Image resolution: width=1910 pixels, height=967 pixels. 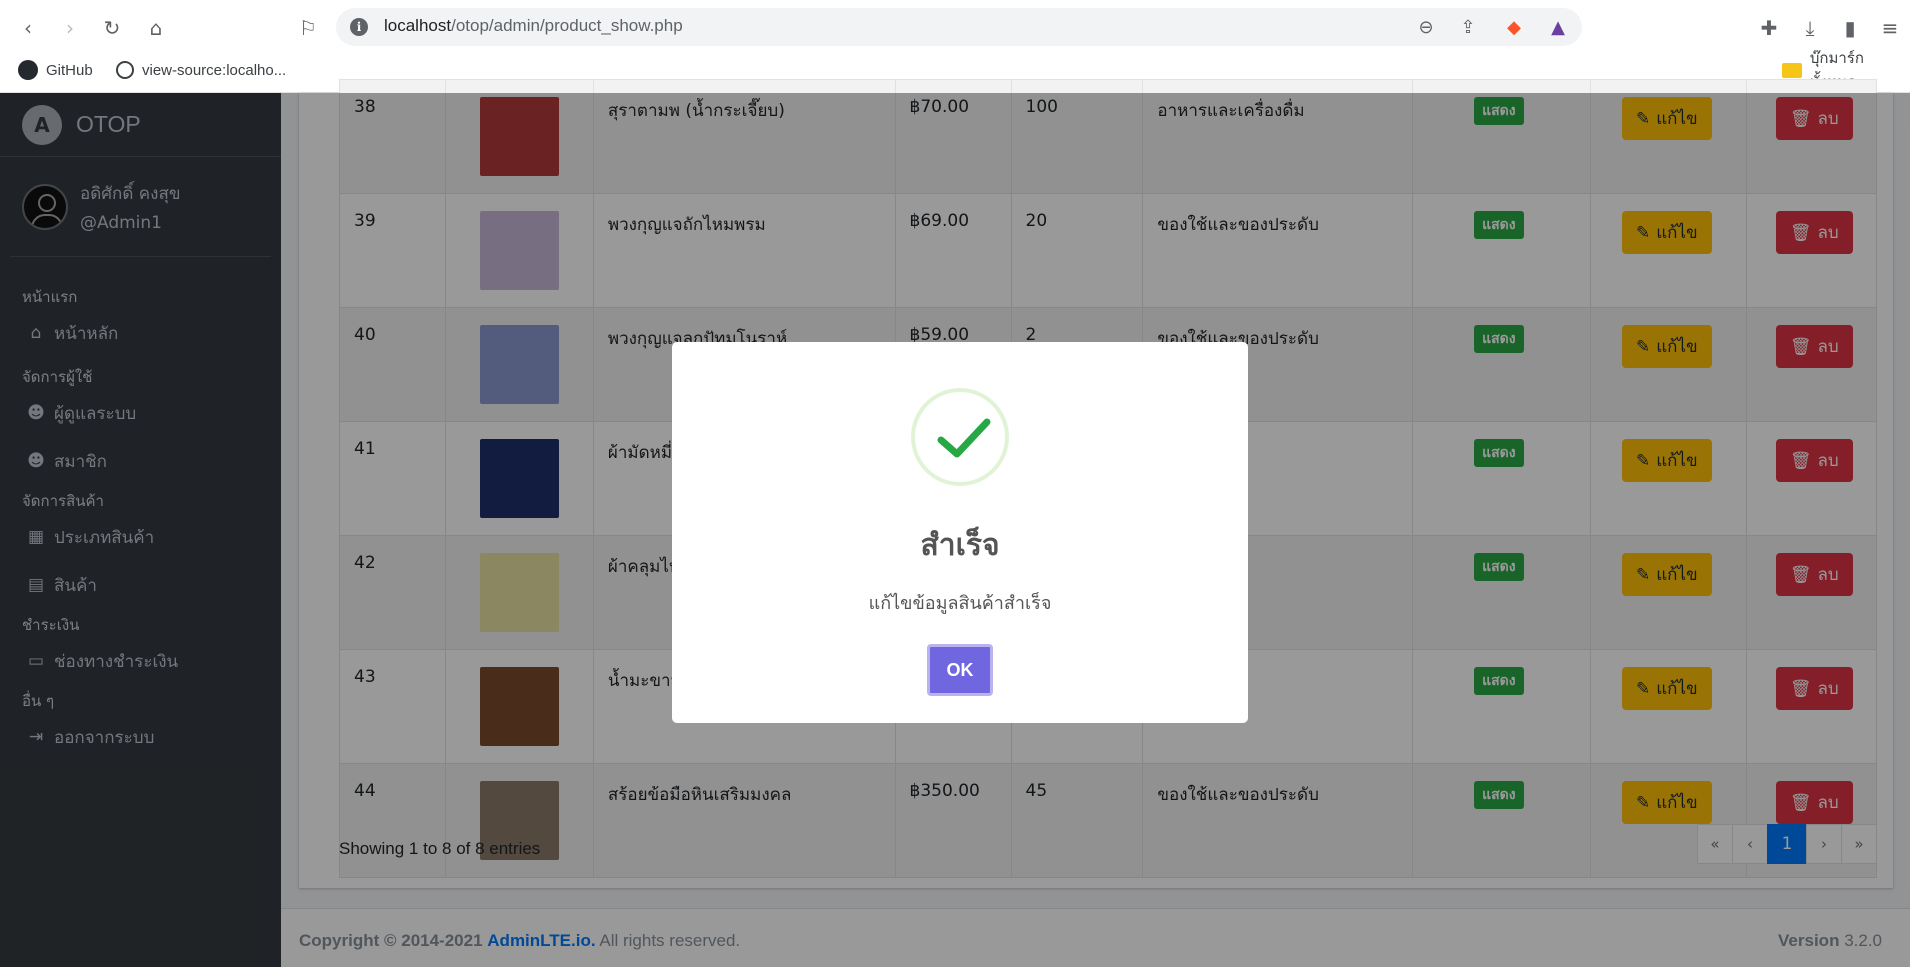 I want to click on success-check-icon, so click(x=960, y=437).